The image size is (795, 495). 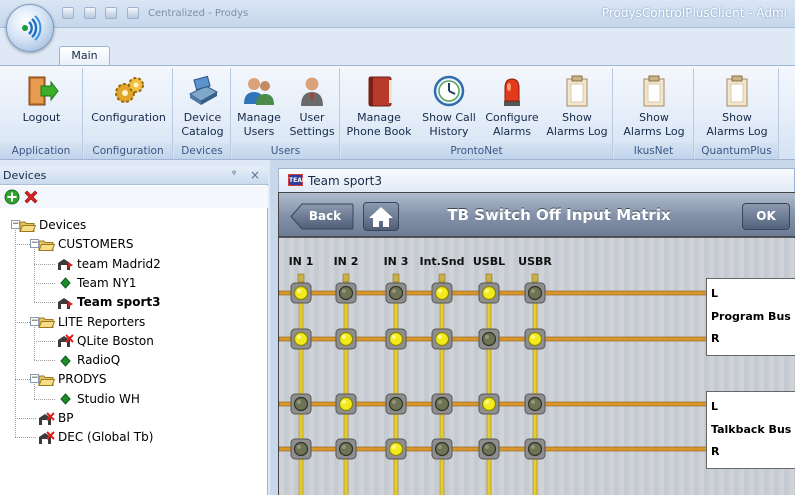 What do you see at coordinates (25, 175) in the screenshot?
I see `devices-pane-title: Devices` at bounding box center [25, 175].